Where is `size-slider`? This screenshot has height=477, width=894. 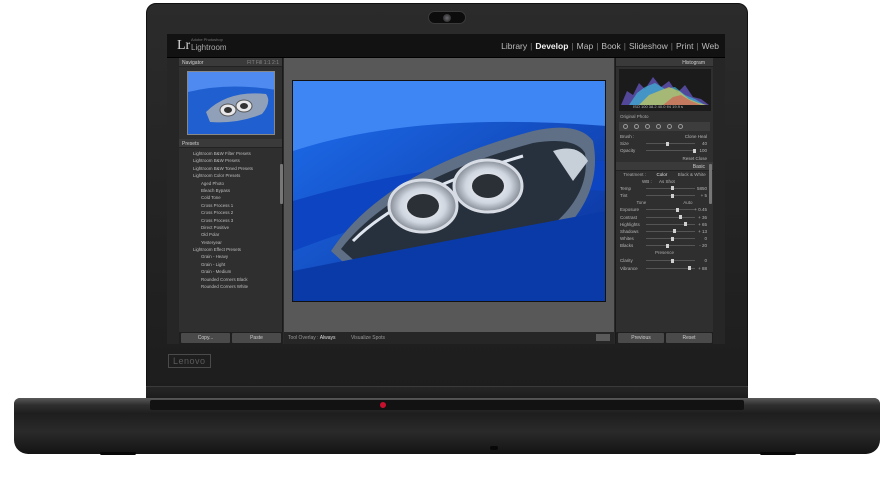
size-slider is located at coordinates (670, 143).